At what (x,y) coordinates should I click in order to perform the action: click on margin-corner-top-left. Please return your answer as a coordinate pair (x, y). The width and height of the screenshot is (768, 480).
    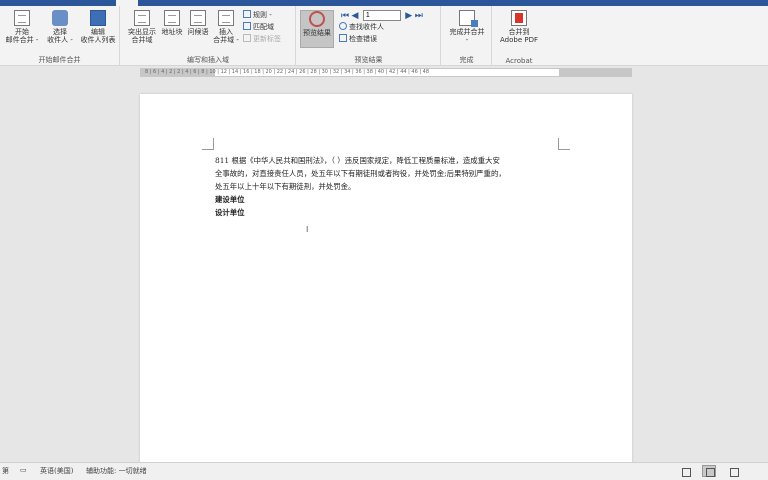
    Looking at the image, I should click on (208, 144).